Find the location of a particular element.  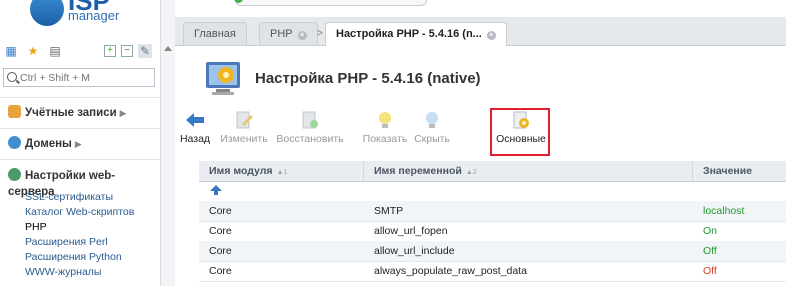

tab-home: Главная is located at coordinates (215, 33).